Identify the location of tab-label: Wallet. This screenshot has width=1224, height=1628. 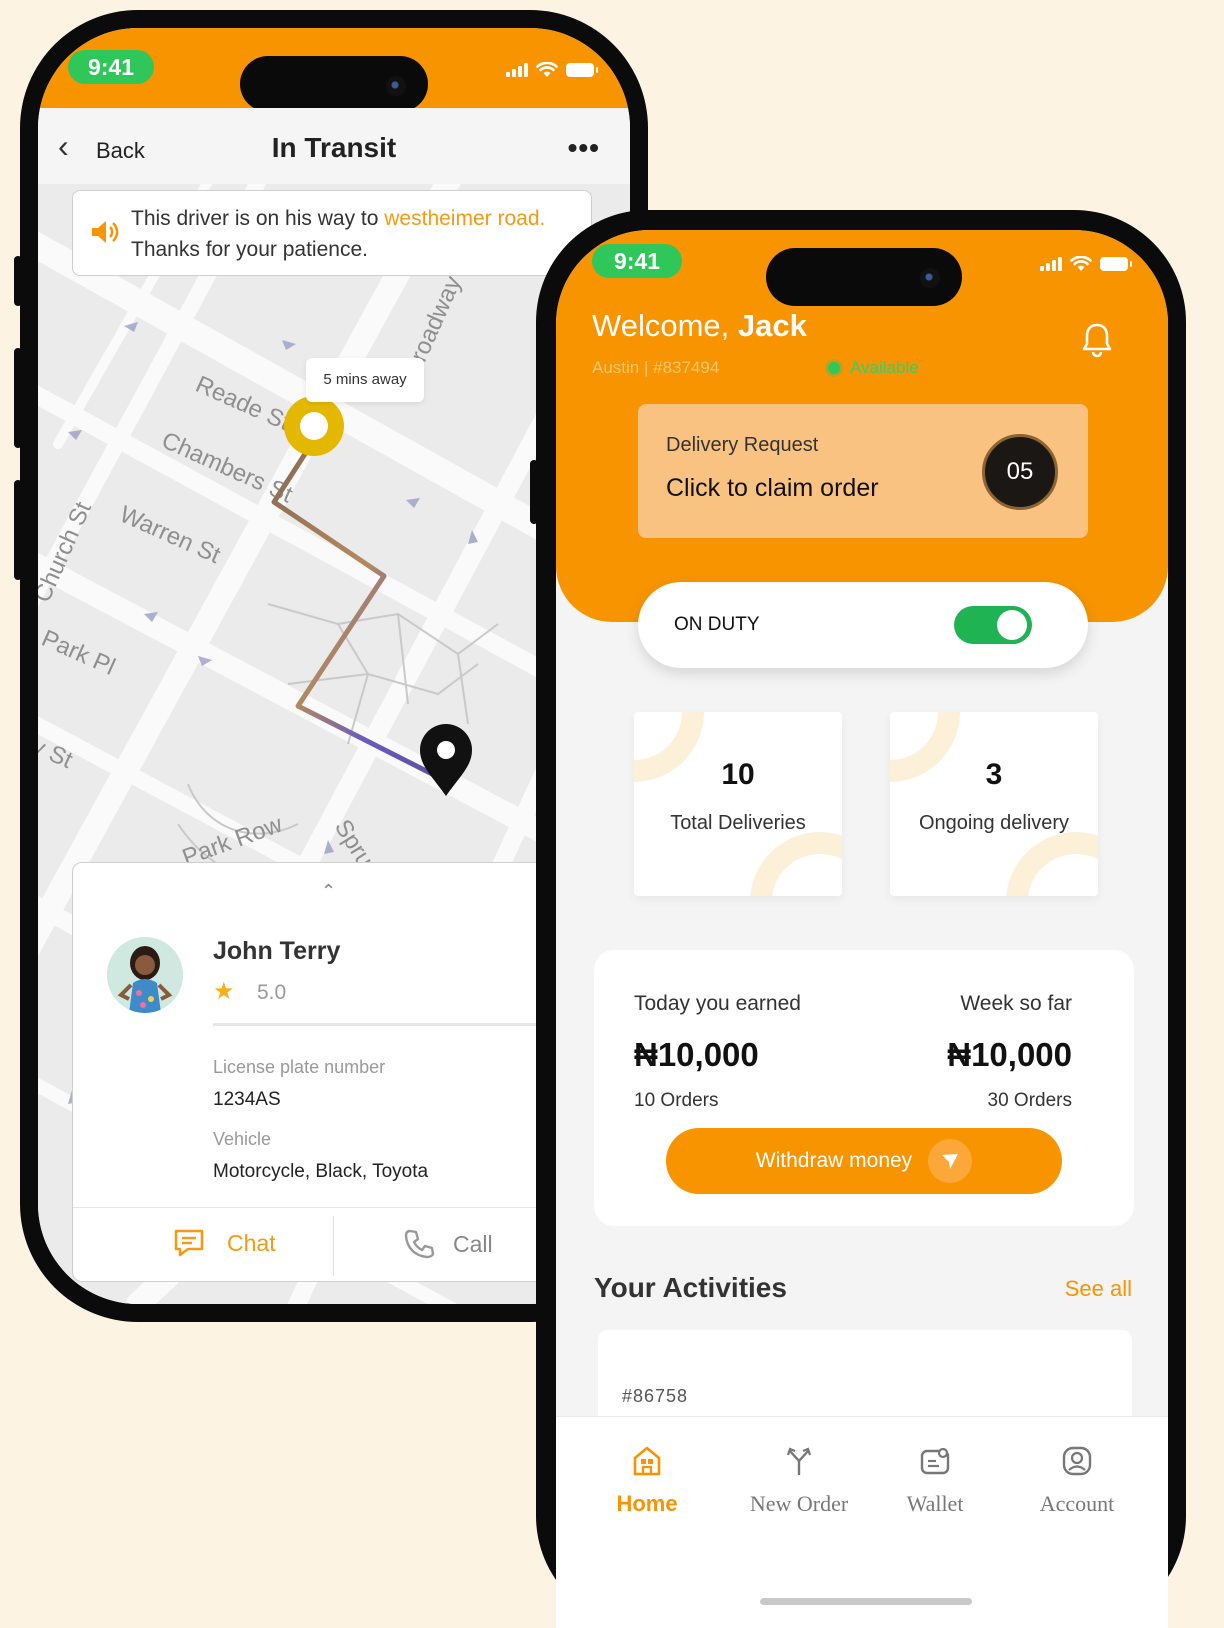
(935, 1503).